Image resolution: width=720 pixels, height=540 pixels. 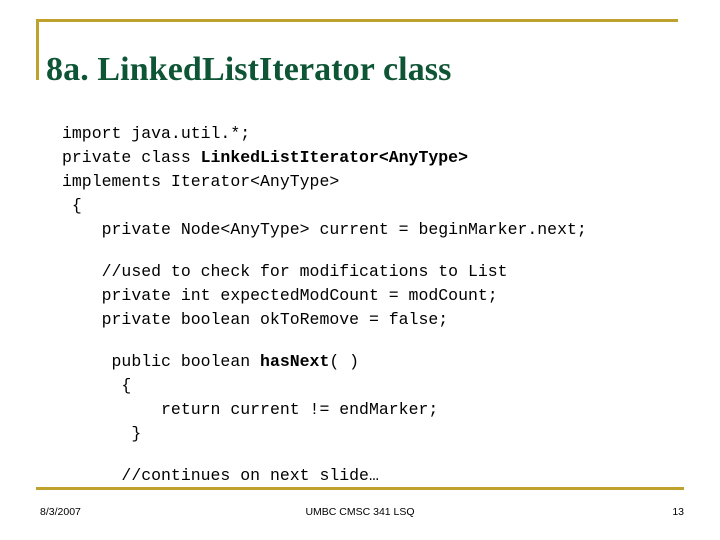 I want to click on code-text: ( ), so click(x=344, y=361).